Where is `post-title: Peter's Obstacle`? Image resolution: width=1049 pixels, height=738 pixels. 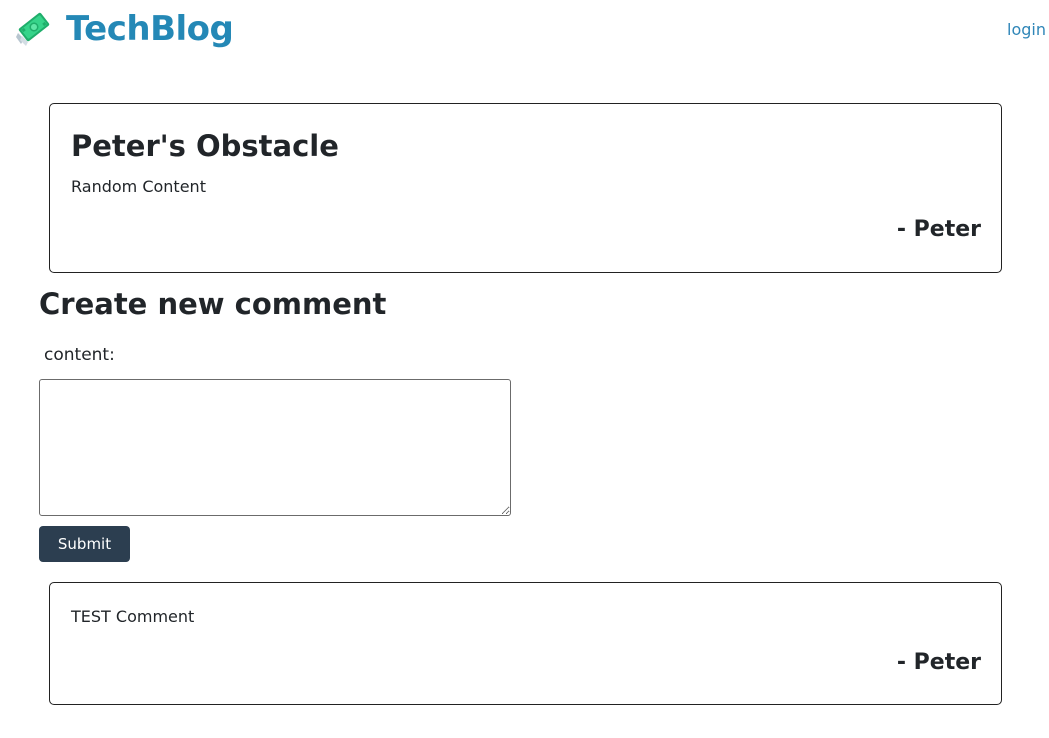
post-title: Peter's Obstacle is located at coordinates (205, 146).